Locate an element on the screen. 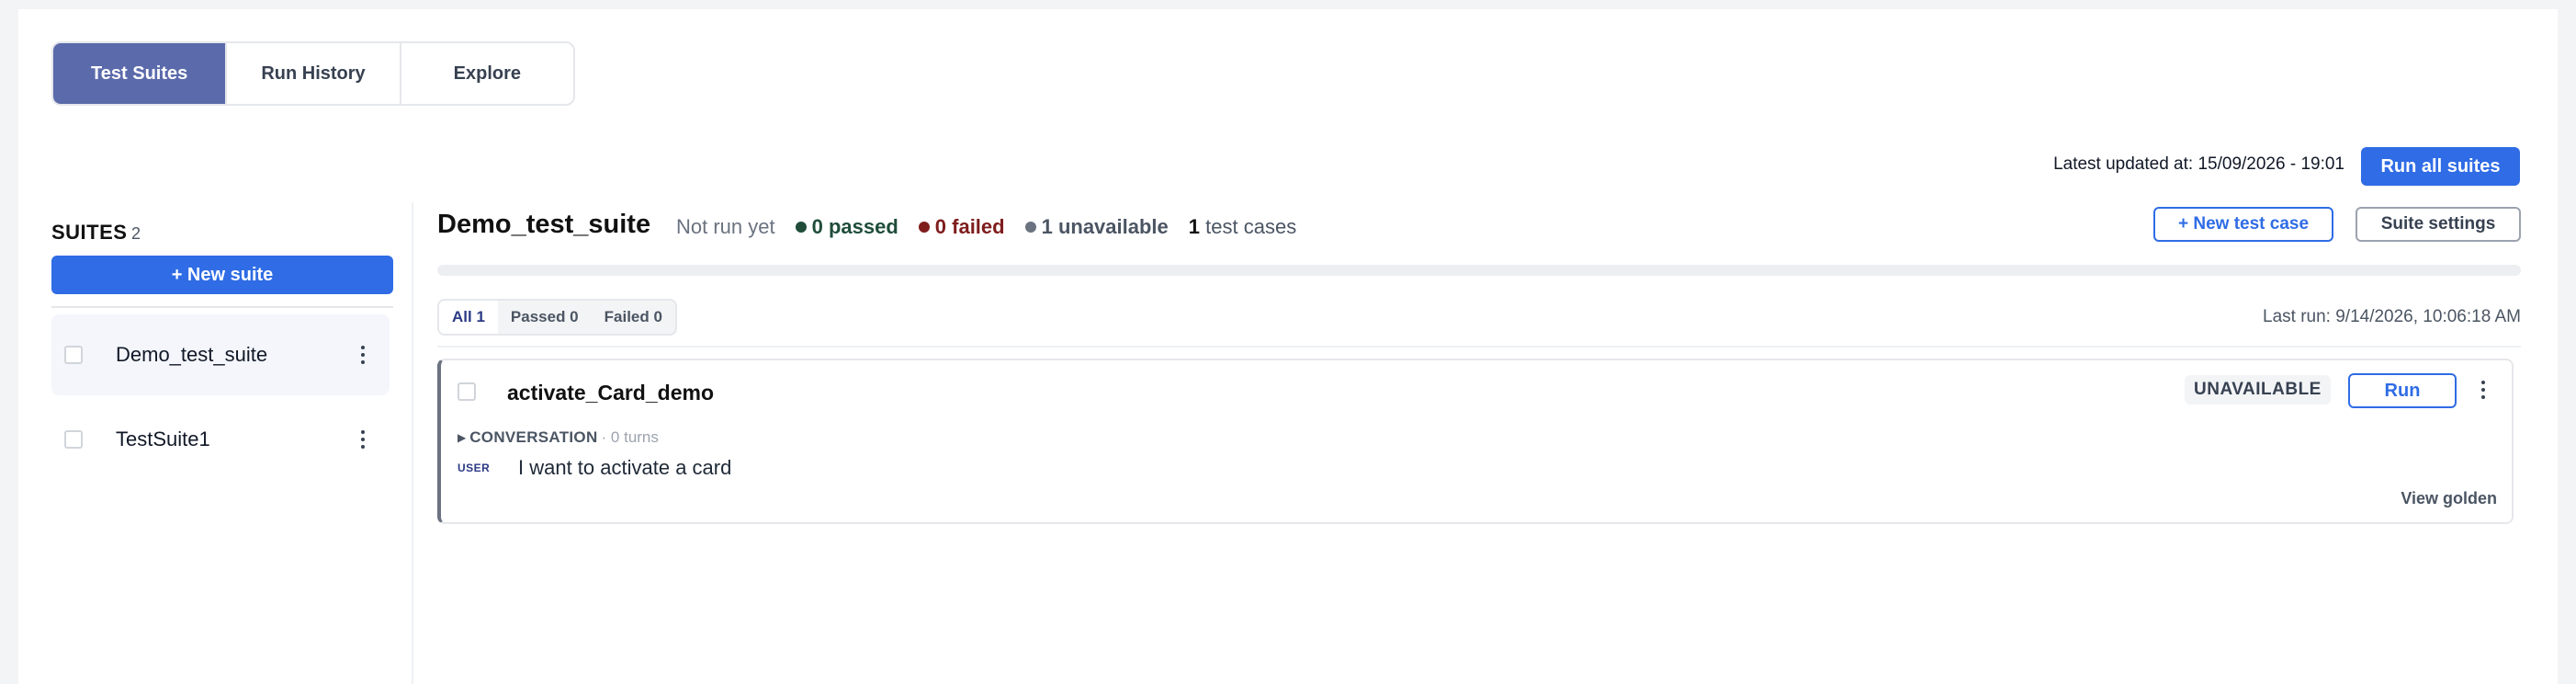 The image size is (2576, 684). main-tabs: Test Suites Run History Explore is located at coordinates (313, 73).